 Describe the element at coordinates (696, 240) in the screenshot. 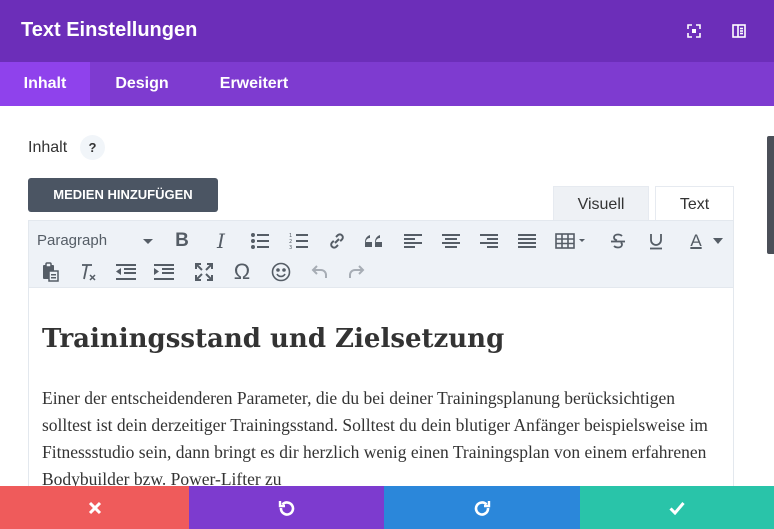

I see `text-color-glyph: A` at that location.